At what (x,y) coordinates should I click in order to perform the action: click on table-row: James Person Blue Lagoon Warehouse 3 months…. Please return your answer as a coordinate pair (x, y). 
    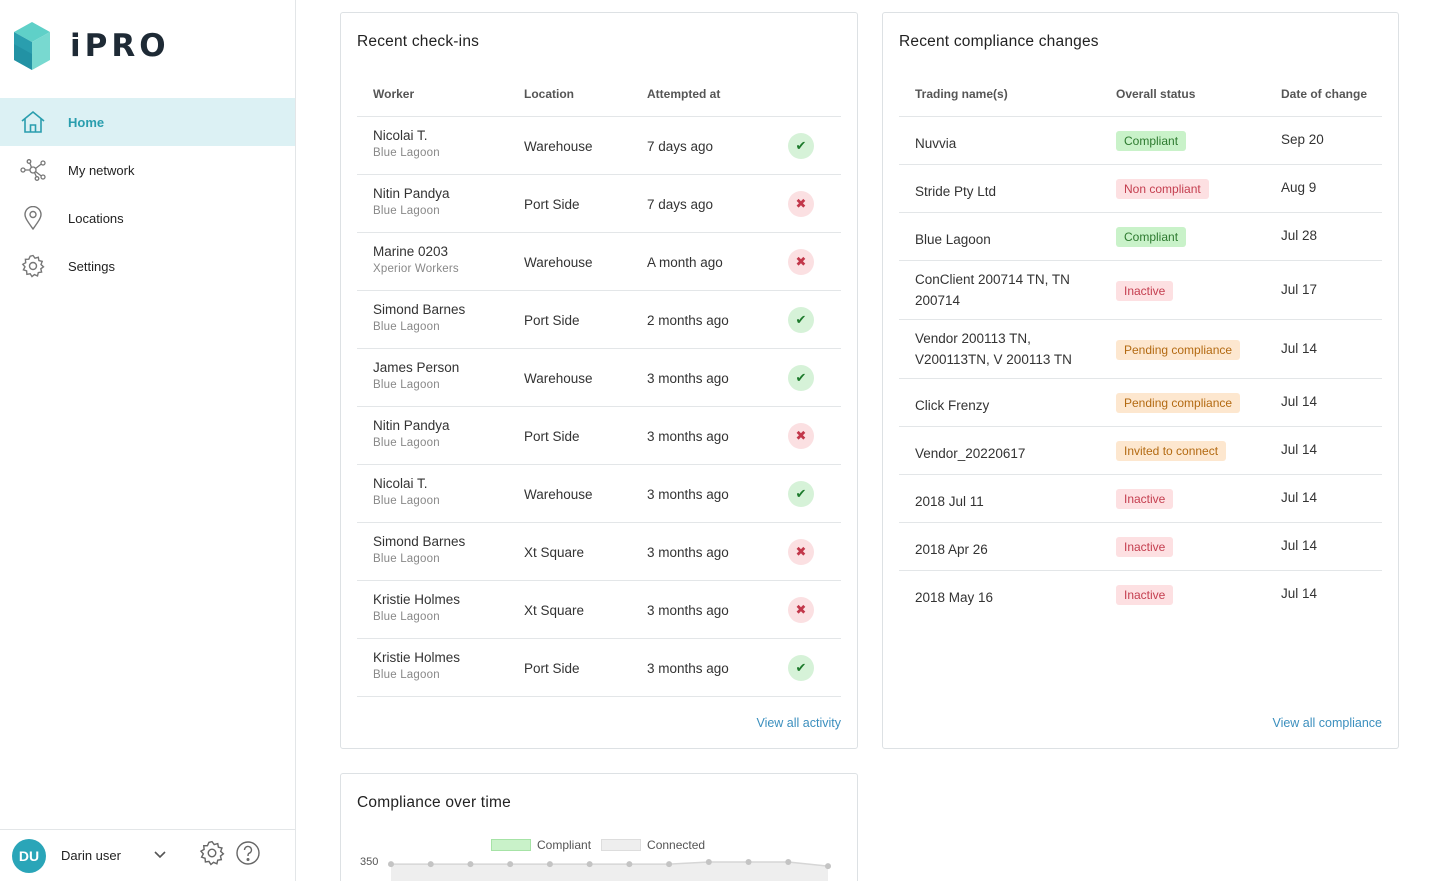
    Looking at the image, I should click on (599, 378).